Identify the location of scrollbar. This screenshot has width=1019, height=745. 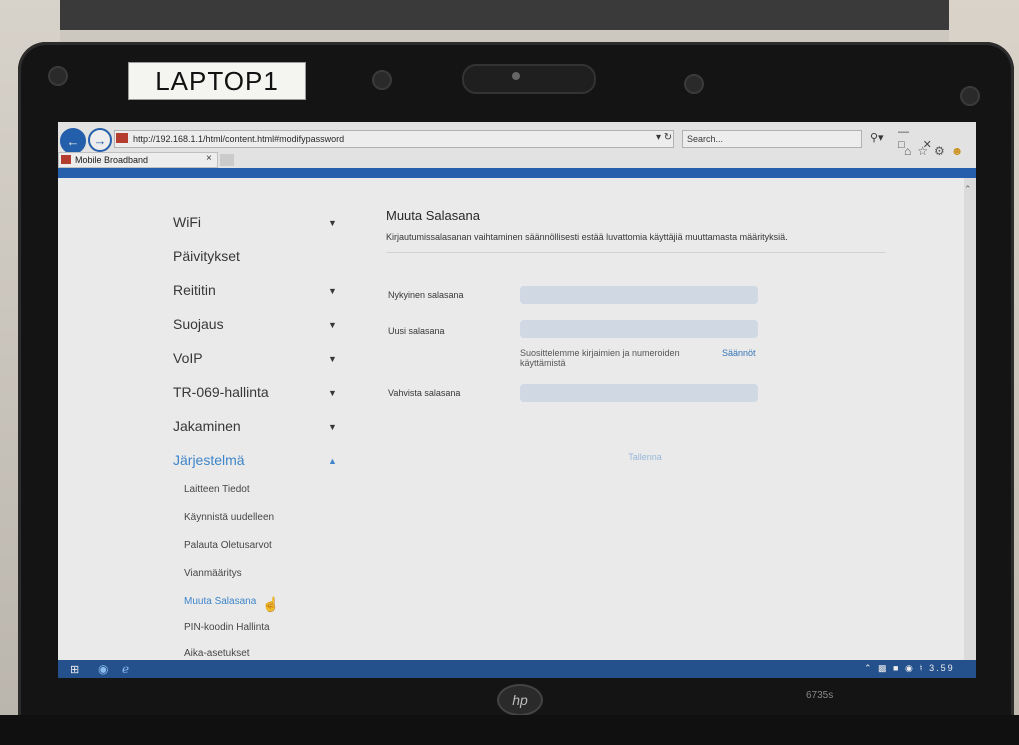
(970, 419).